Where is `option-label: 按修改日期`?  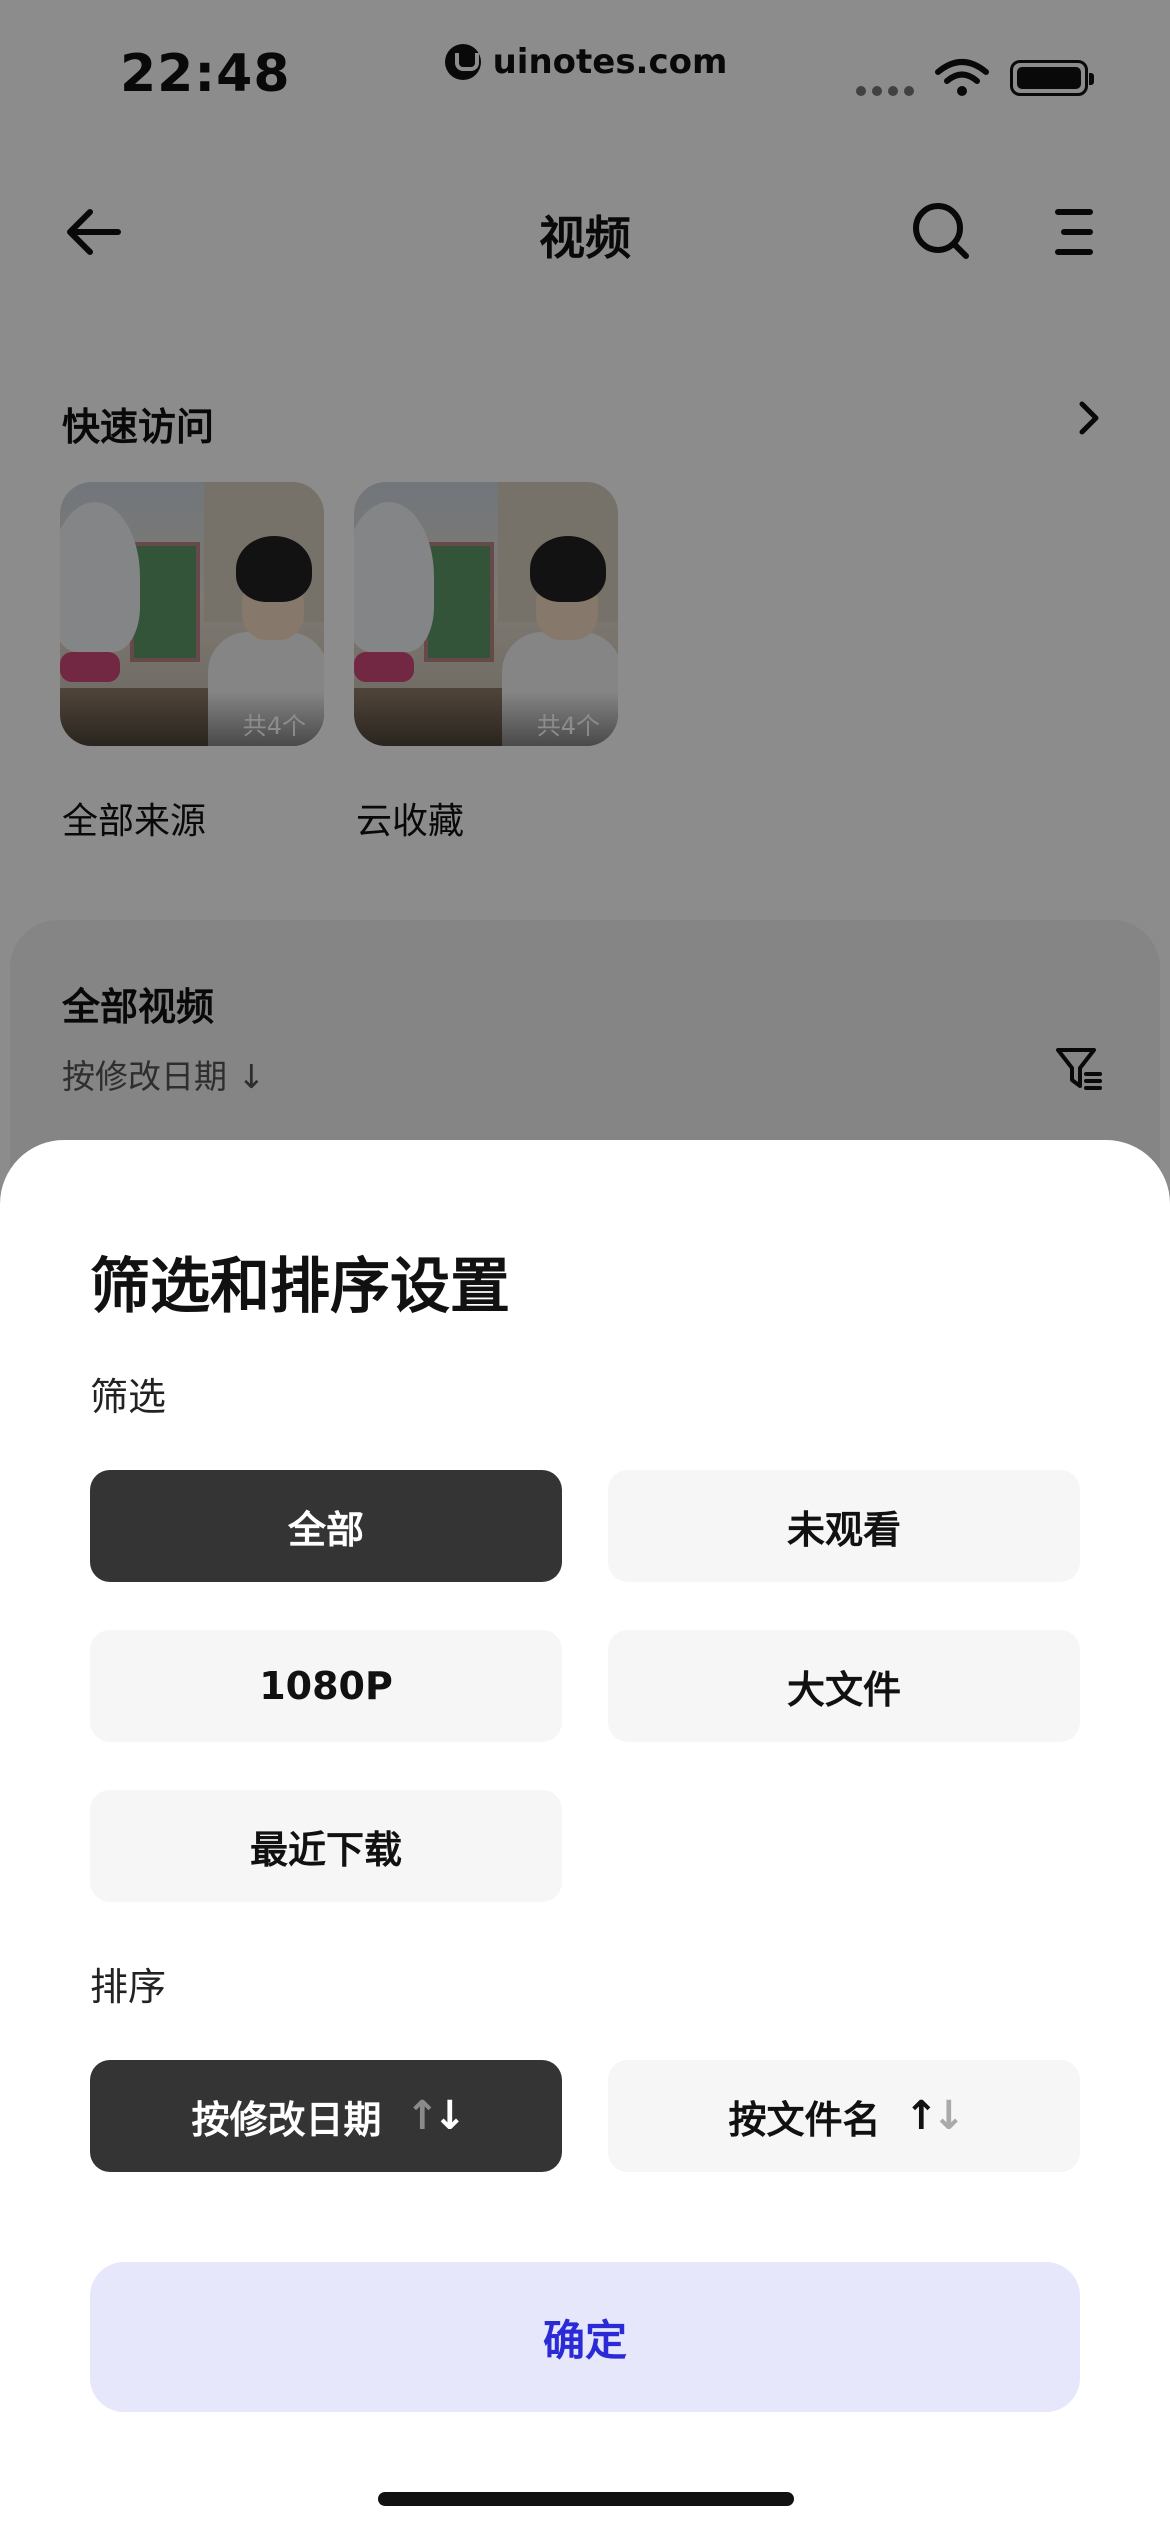 option-label: 按修改日期 is located at coordinates (286, 2119).